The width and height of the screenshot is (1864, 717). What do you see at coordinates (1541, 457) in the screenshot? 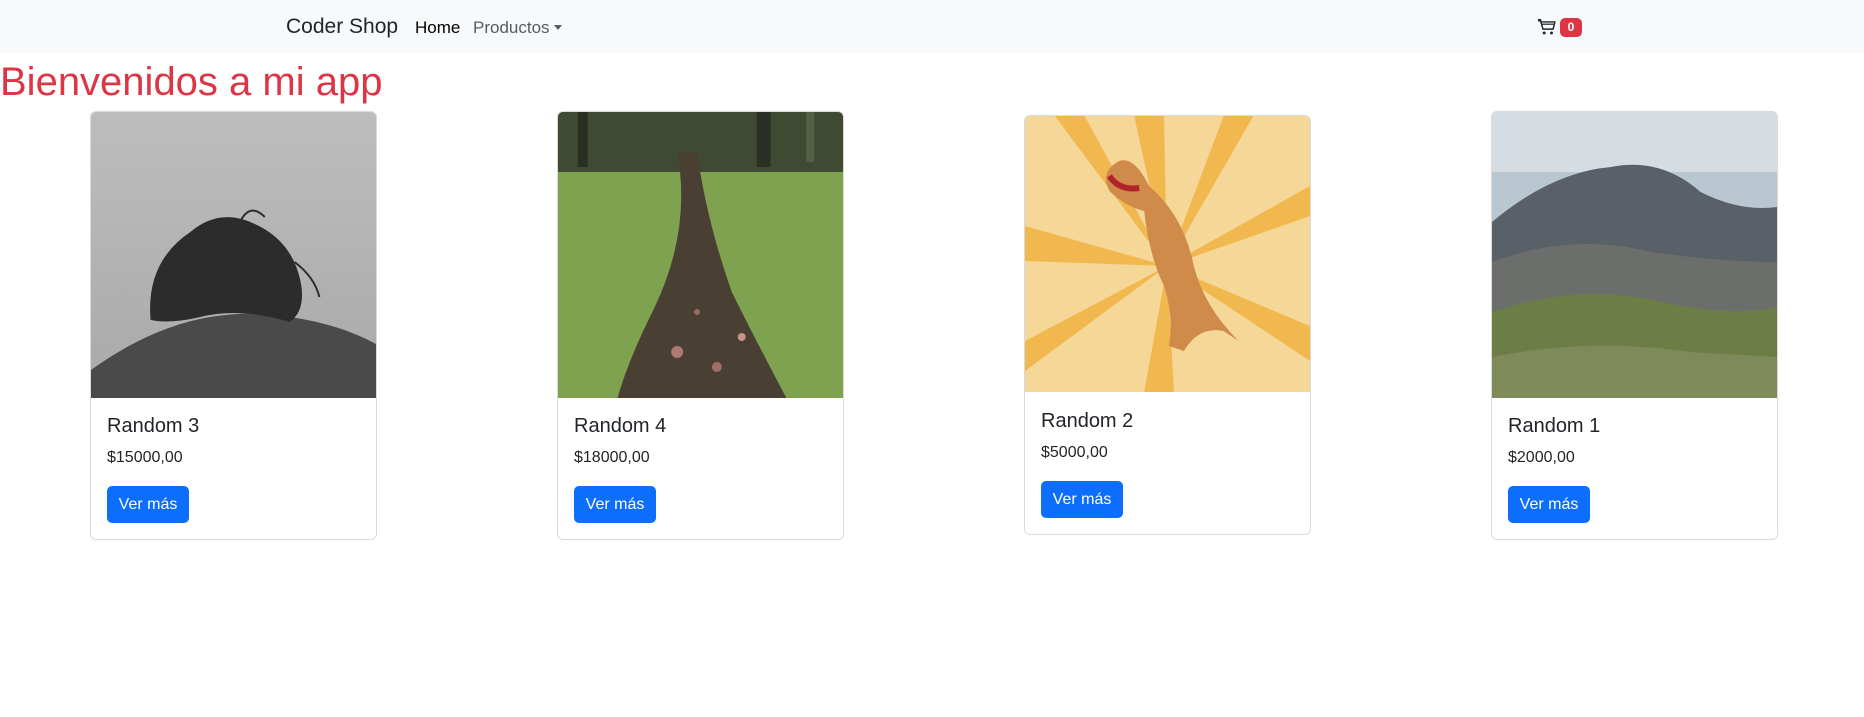
I see `product-price: $2000,00` at bounding box center [1541, 457].